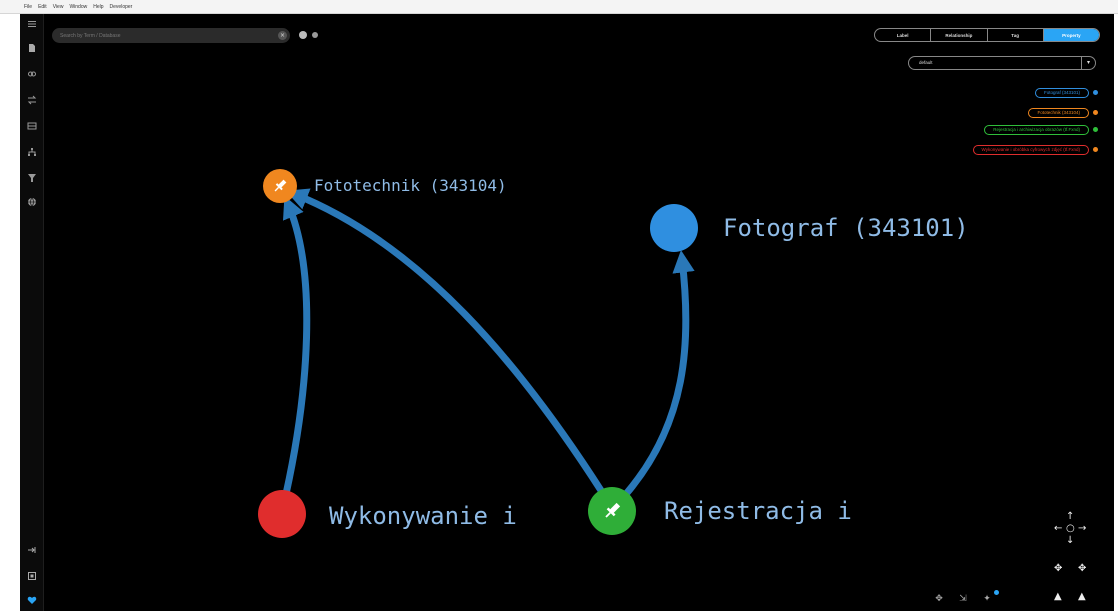  Describe the element at coordinates (282, 35) in the screenshot. I see `close-icon: ×` at that location.